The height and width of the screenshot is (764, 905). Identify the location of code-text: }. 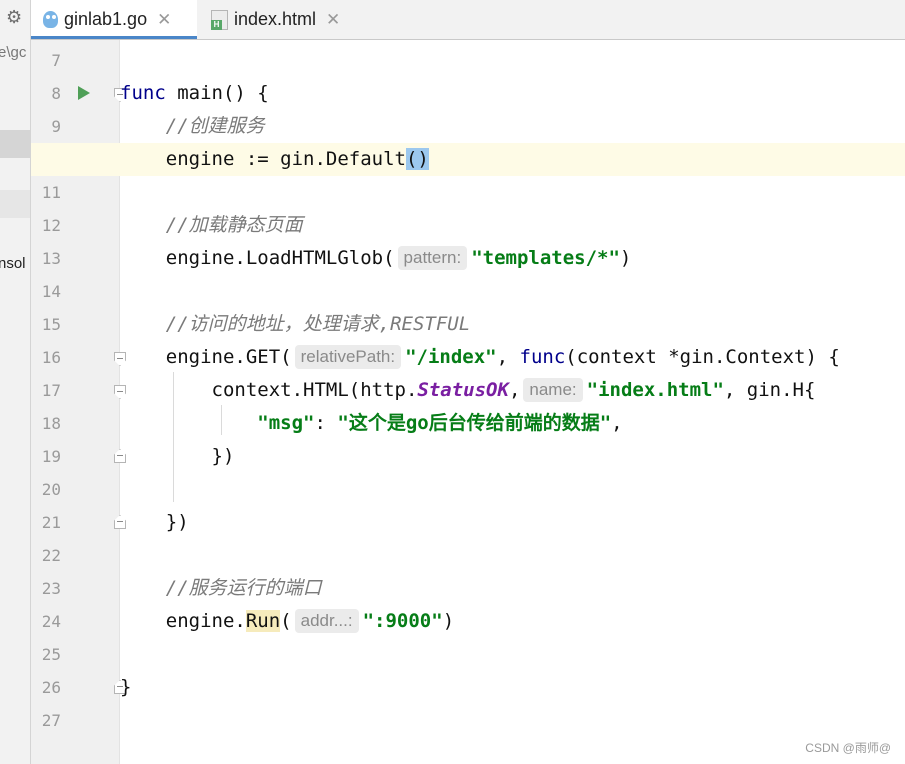
(126, 687).